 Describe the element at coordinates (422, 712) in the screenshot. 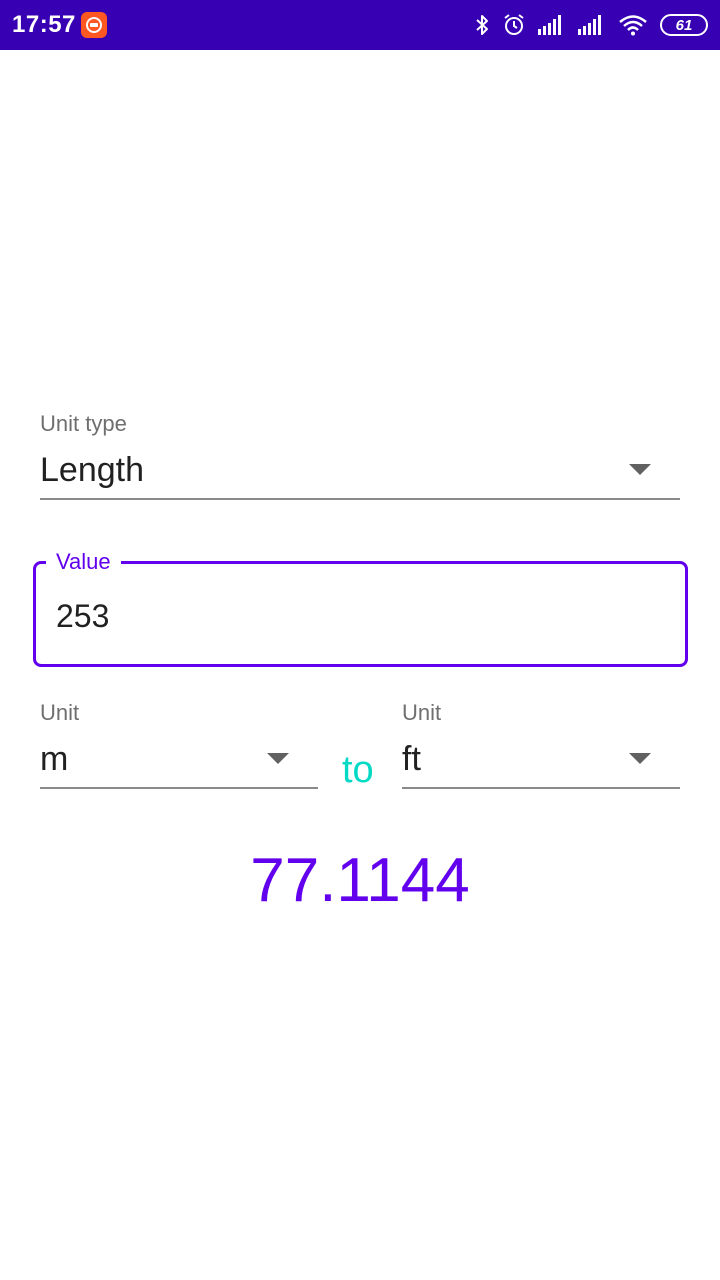

I see `to-unit-label: Unit` at that location.